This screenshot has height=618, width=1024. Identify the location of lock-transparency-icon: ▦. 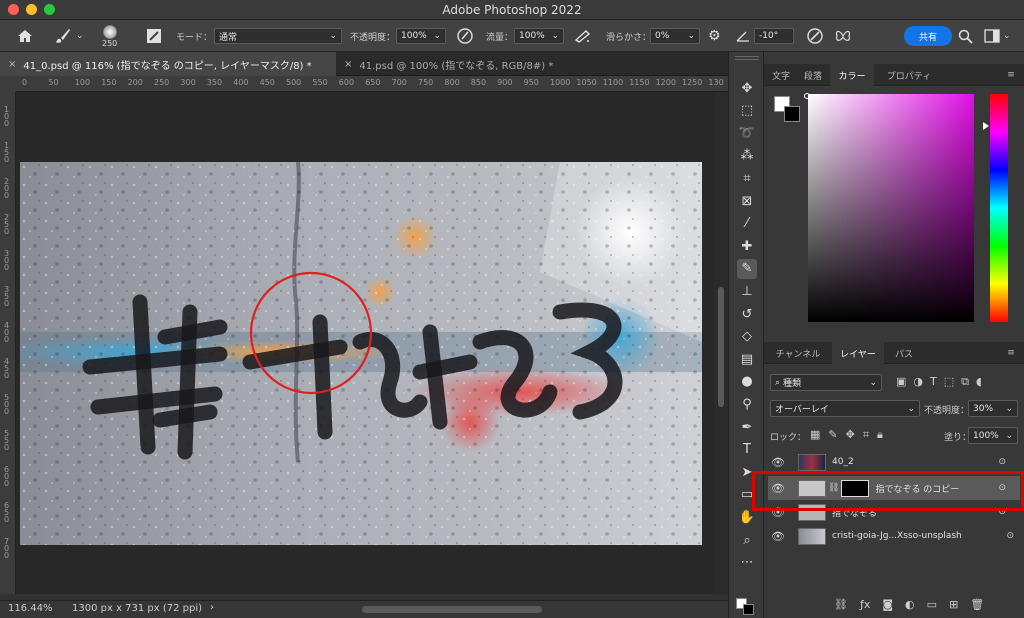
(815, 435).